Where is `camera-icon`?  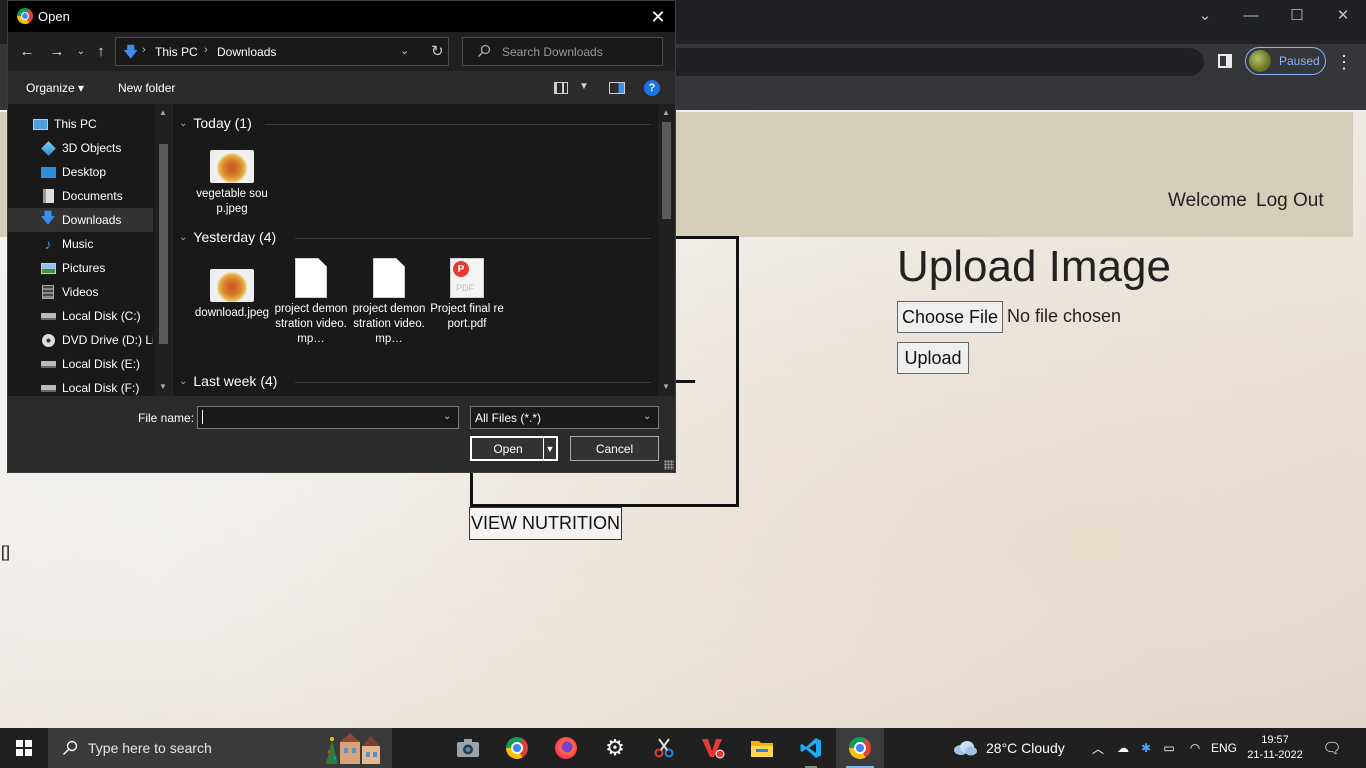 camera-icon is located at coordinates (468, 748).